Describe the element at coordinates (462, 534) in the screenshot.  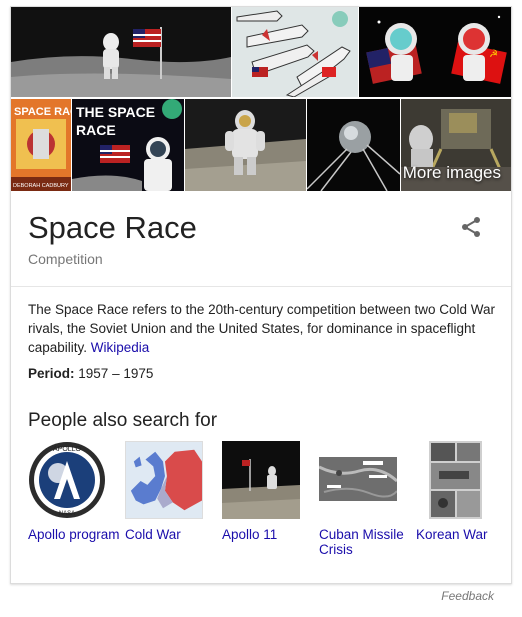
I see `result-label-korean-war: Korean War` at that location.